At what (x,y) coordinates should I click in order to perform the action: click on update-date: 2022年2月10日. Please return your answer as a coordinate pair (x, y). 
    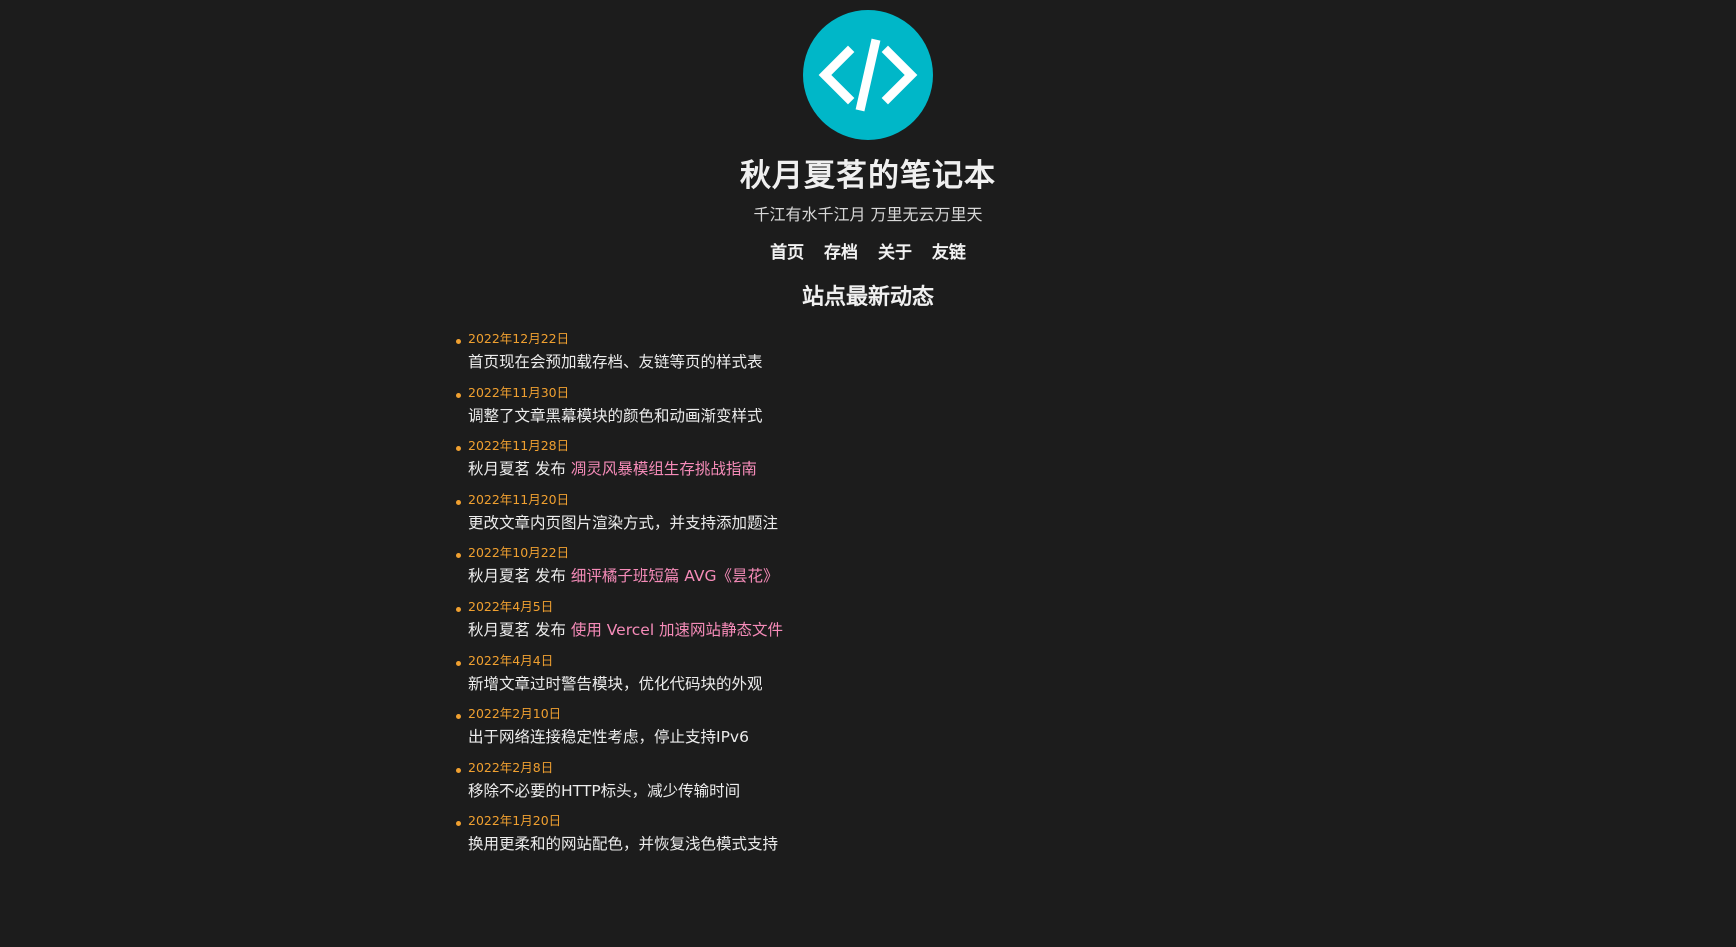
    Looking at the image, I should click on (515, 714).